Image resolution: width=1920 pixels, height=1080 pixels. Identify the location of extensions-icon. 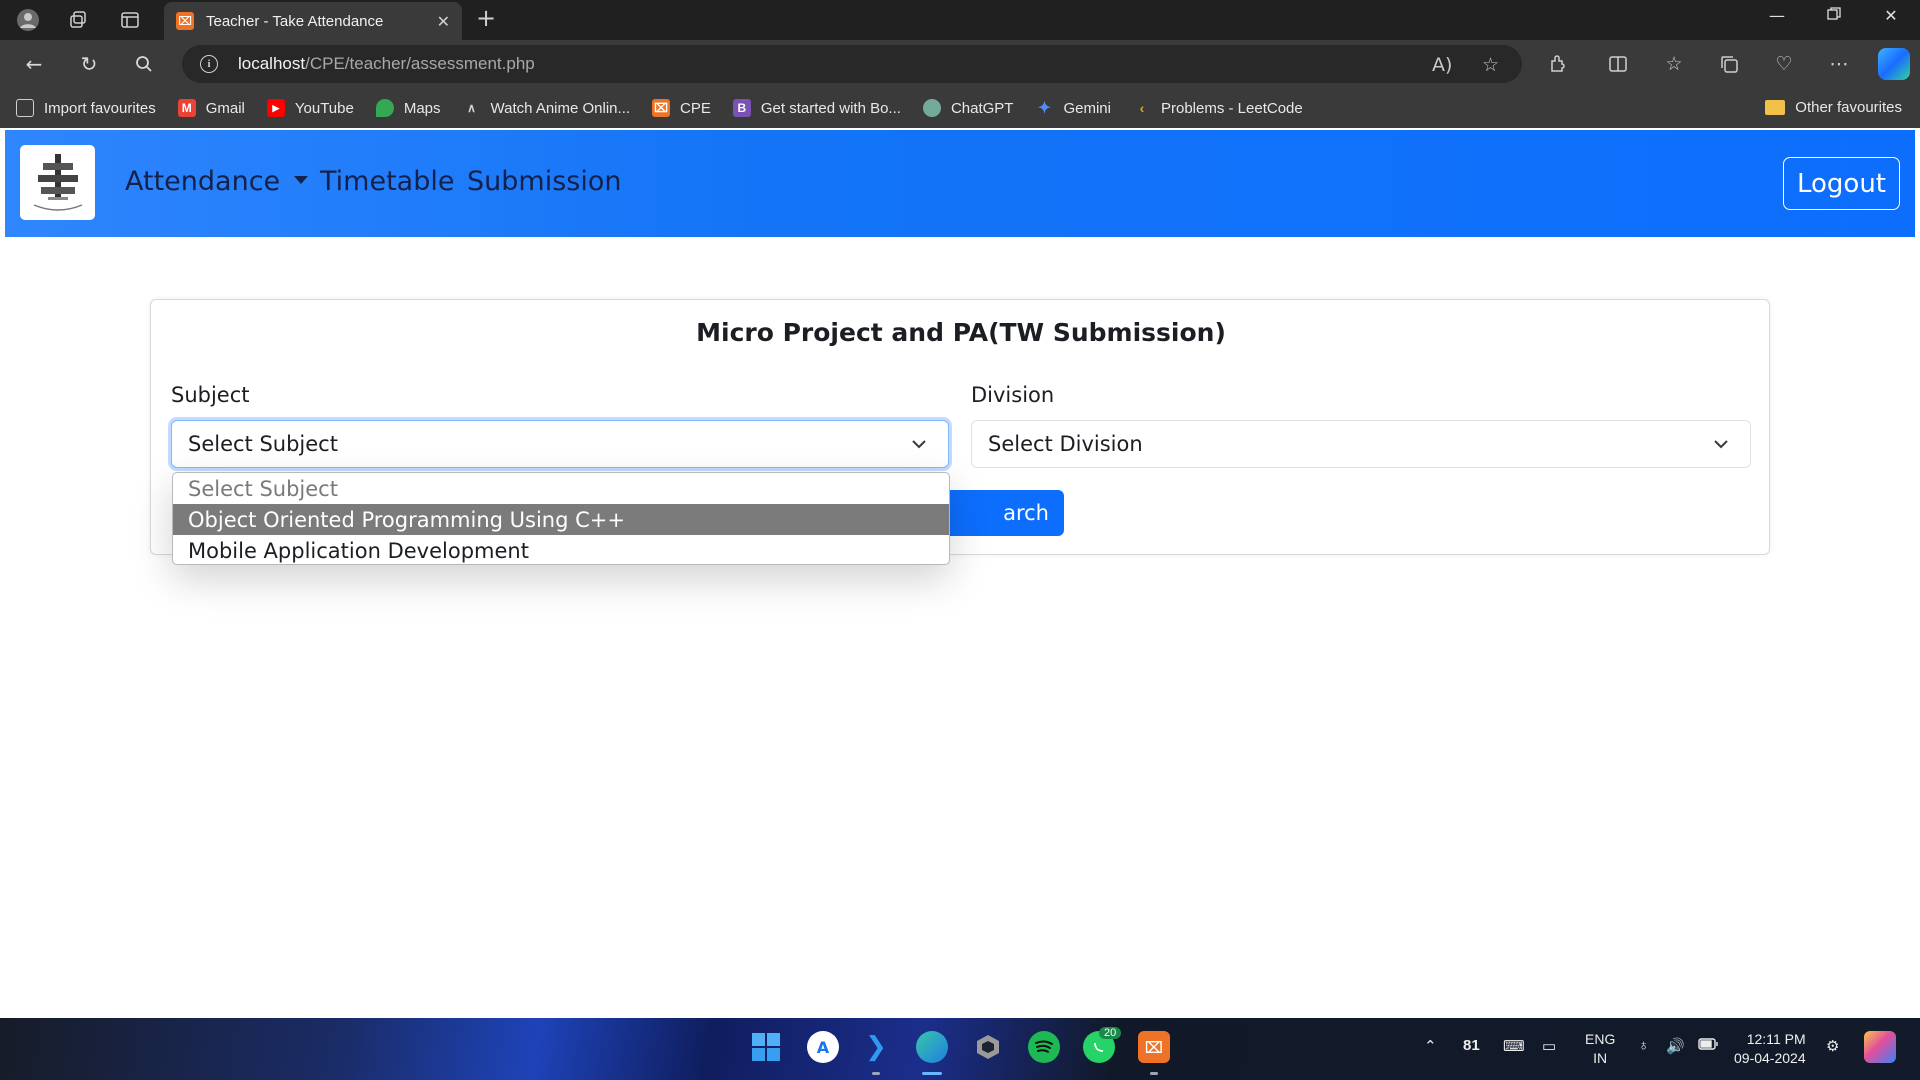
(1558, 64).